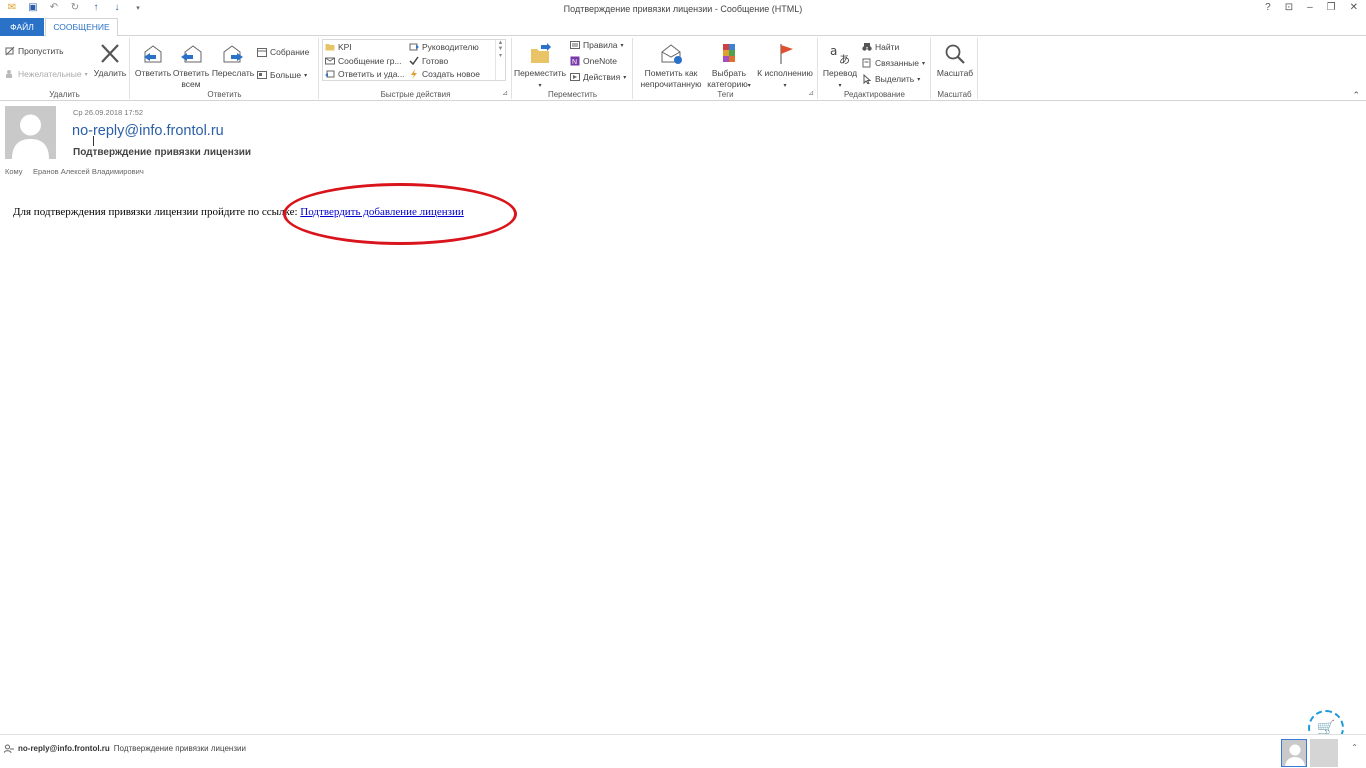 The image size is (1366, 768). What do you see at coordinates (833, 51) in the screenshot?
I see `svg-text: a` at bounding box center [833, 51].